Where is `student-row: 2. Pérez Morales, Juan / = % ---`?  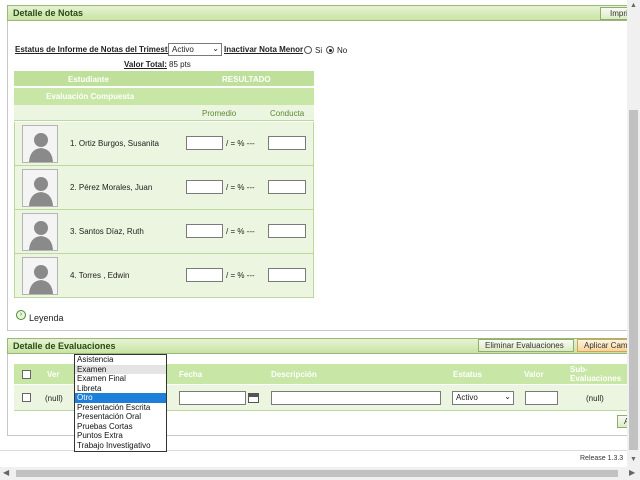 student-row: 2. Pérez Morales, Juan / = % --- is located at coordinates (164, 188).